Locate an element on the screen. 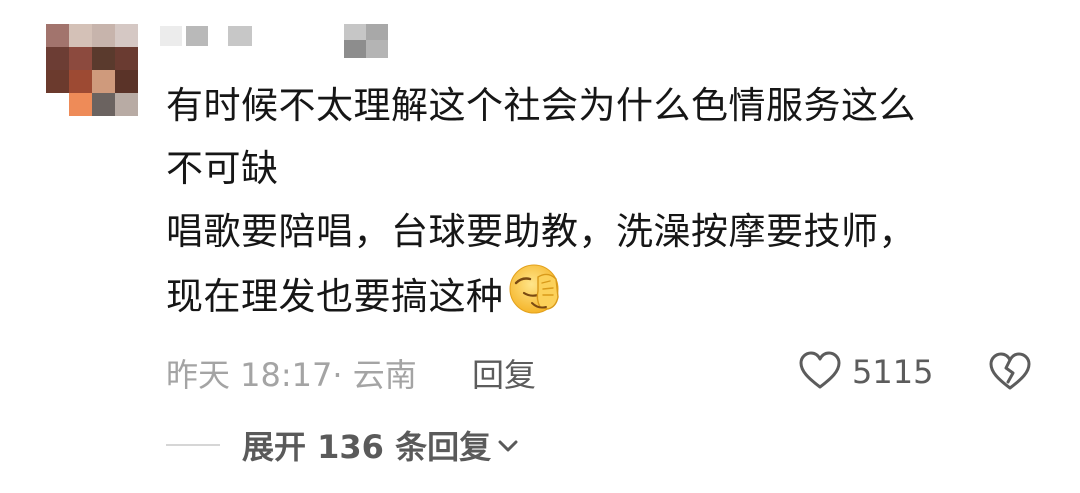  dislike-button is located at coordinates (1010, 373).